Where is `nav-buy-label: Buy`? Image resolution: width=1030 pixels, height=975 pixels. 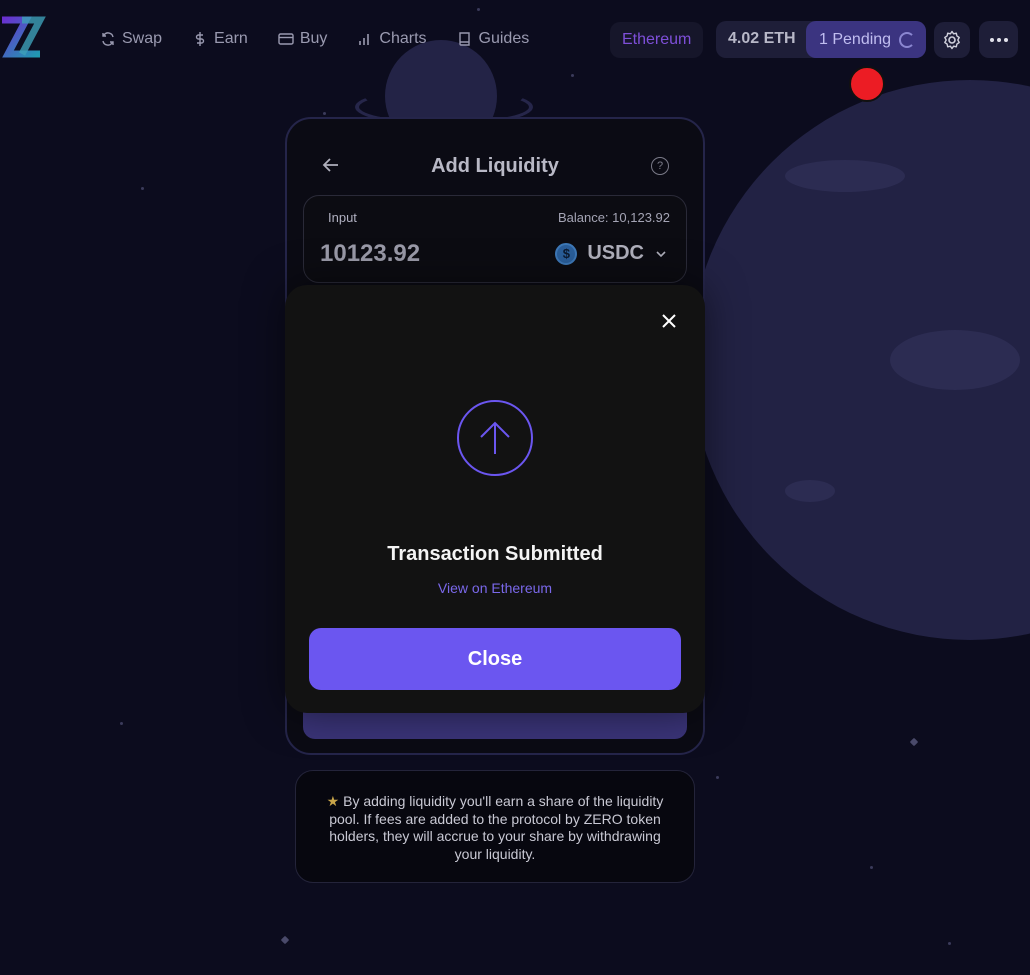 nav-buy-label: Buy is located at coordinates (313, 38).